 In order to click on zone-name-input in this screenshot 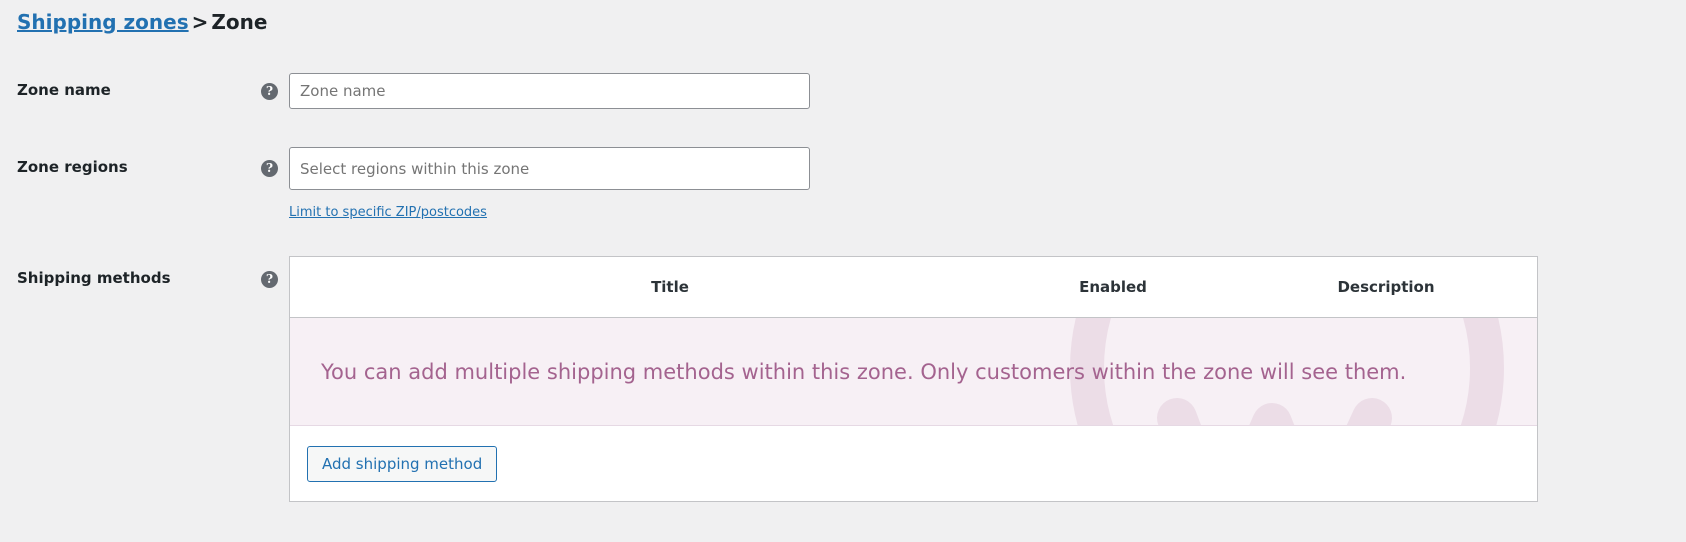, I will do `click(549, 91)`.